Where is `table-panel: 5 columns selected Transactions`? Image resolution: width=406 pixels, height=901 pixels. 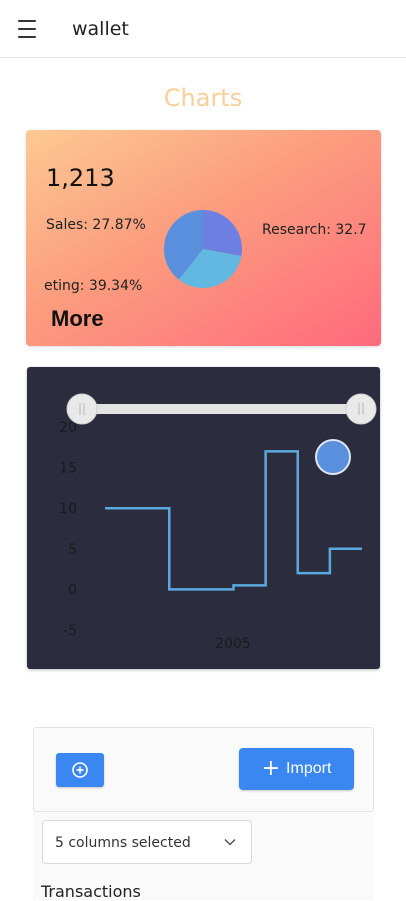
table-panel: 5 columns selected Transactions is located at coordinates (203, 856).